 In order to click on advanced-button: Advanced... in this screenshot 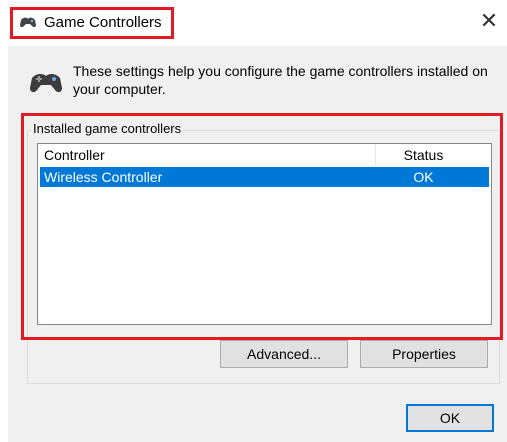, I will do `click(284, 354)`.